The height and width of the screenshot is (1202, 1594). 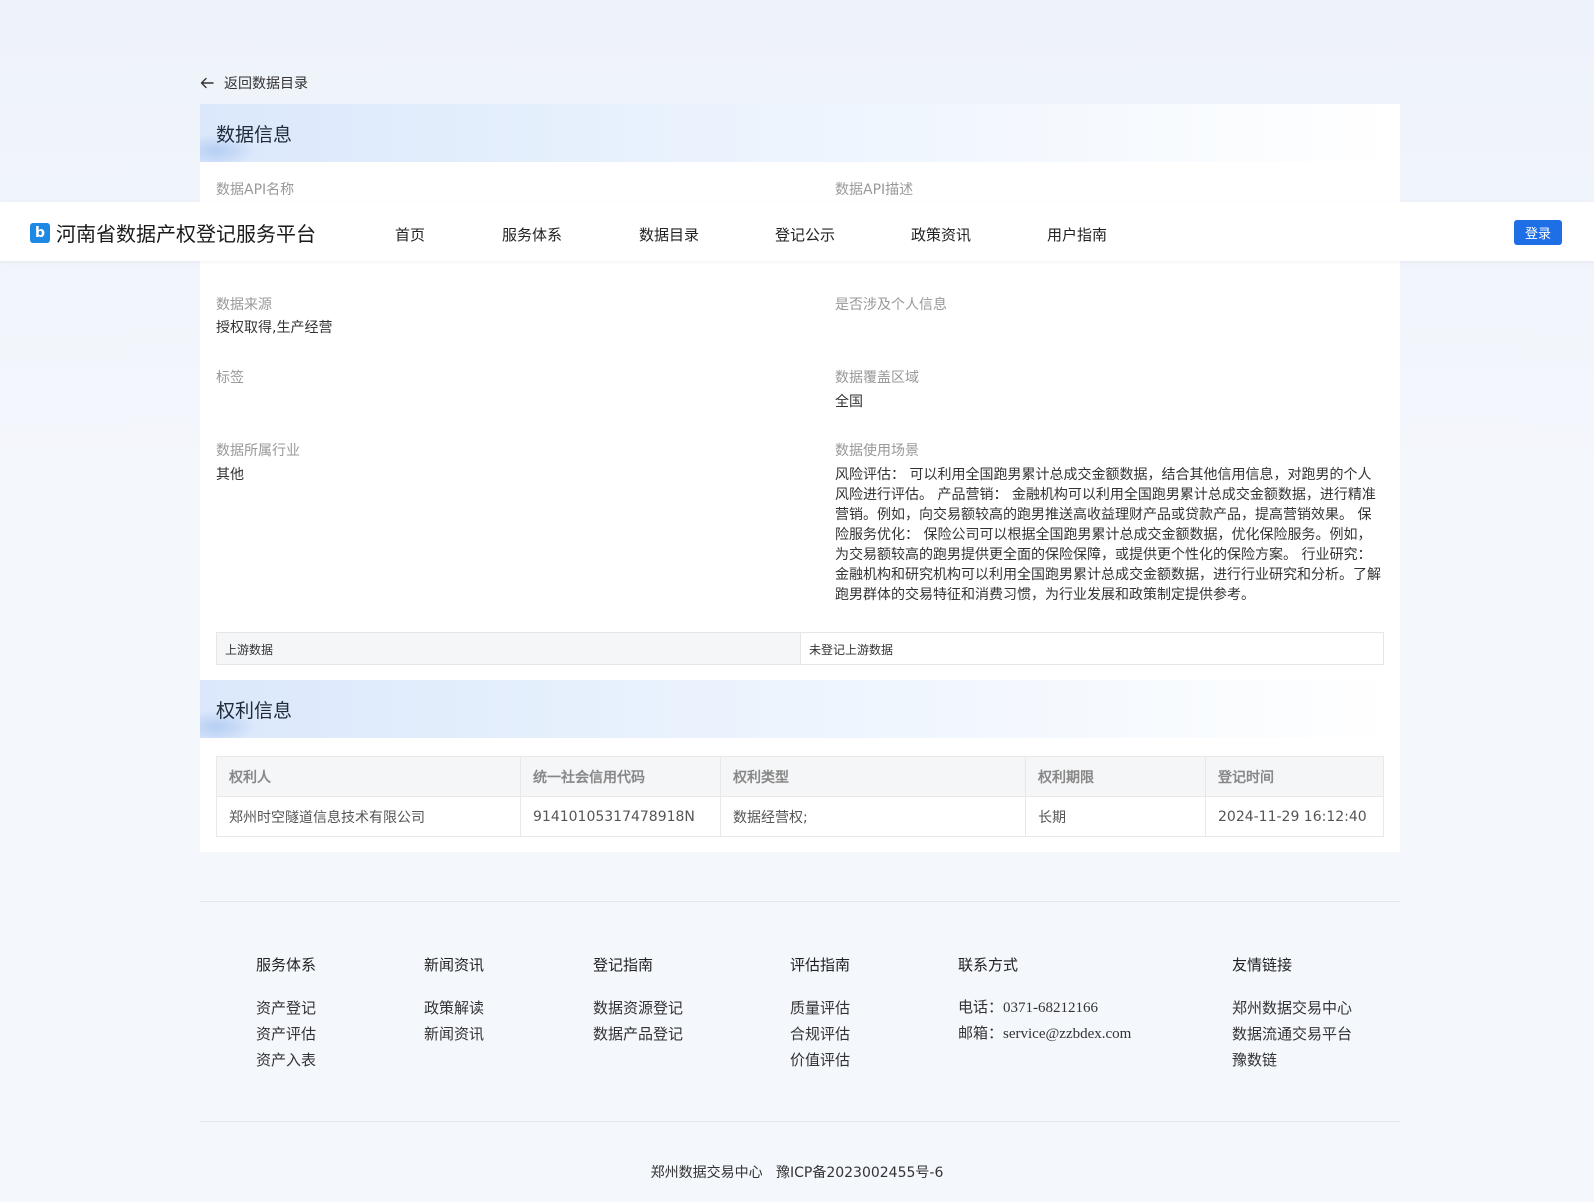 What do you see at coordinates (851, 650) in the screenshot?
I see `upstream-value: 未登记上游数据` at bounding box center [851, 650].